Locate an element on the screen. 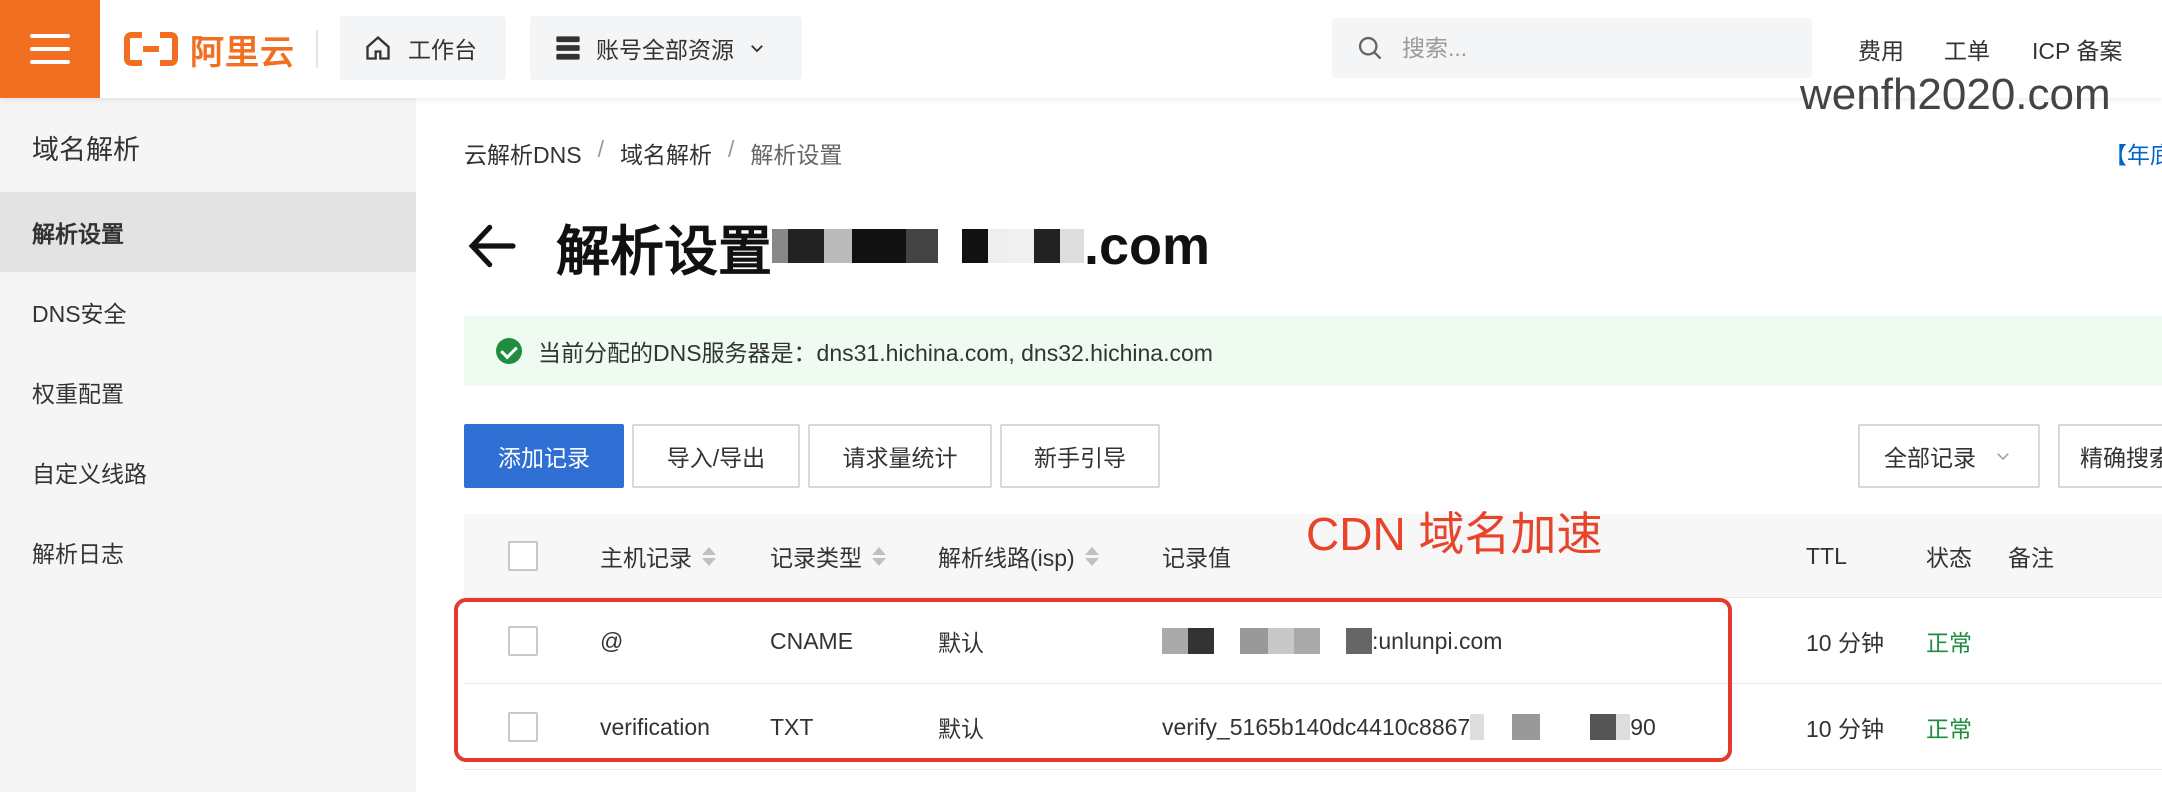 The width and height of the screenshot is (2162, 792). page-header: 解析设置 .com is located at coordinates (837, 246).